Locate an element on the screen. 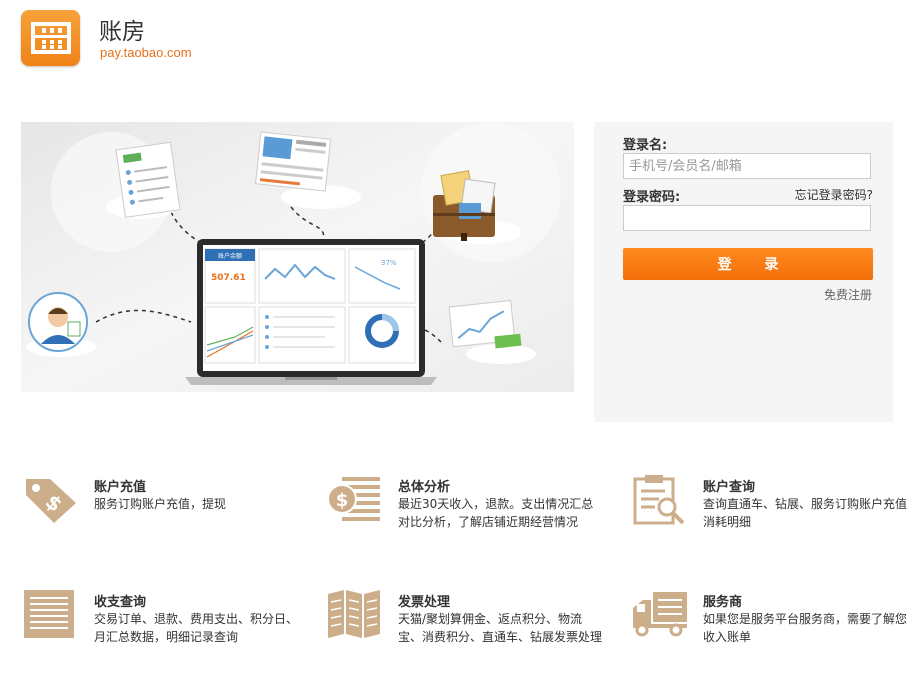  password-label: 登录密码: is located at coordinates (652, 197).